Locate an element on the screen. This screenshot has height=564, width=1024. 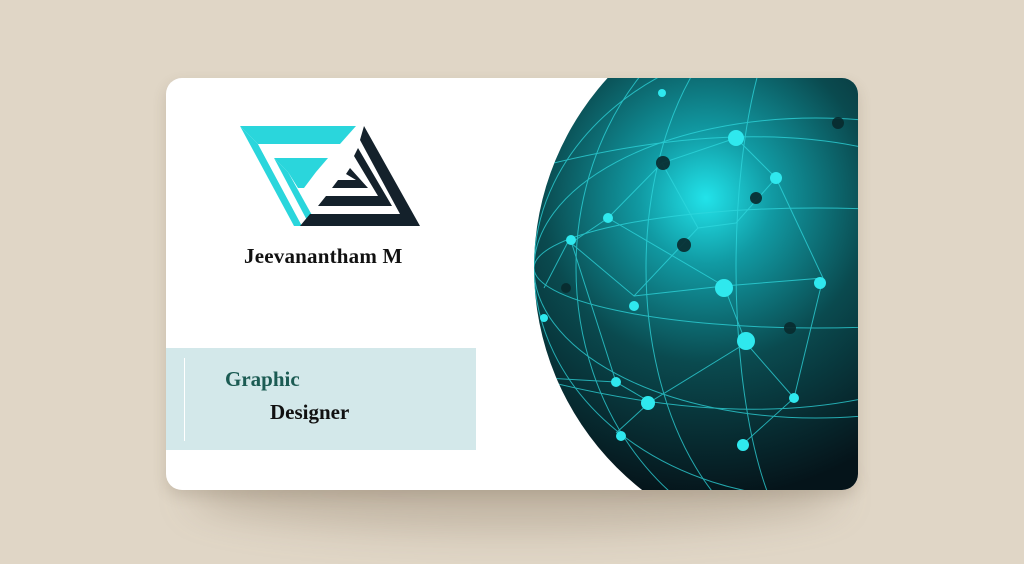
job-title-line-2: Designer is located at coordinates (310, 412).